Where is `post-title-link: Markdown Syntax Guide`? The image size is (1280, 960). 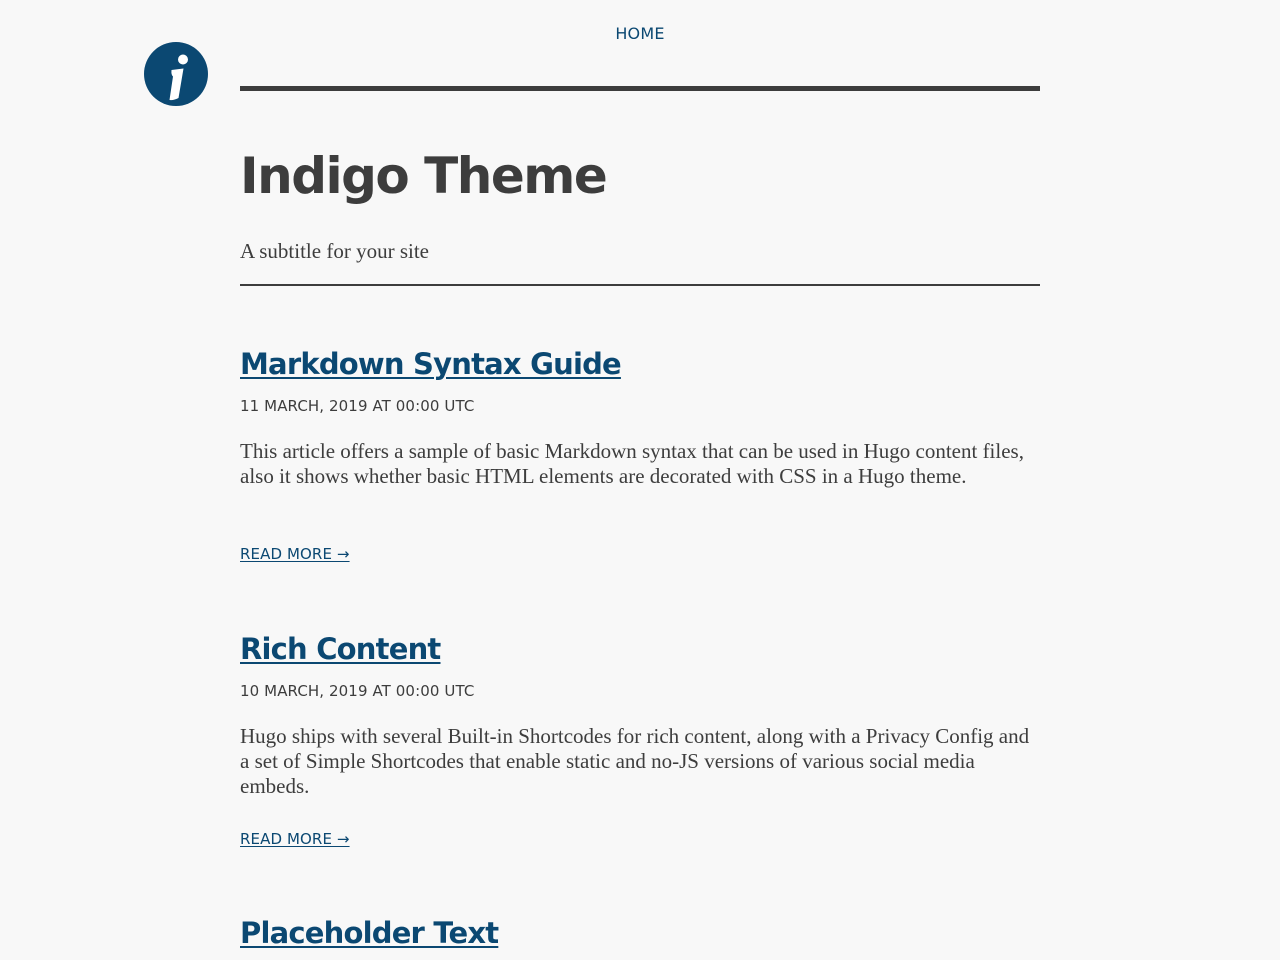 post-title-link: Markdown Syntax Guide is located at coordinates (431, 364).